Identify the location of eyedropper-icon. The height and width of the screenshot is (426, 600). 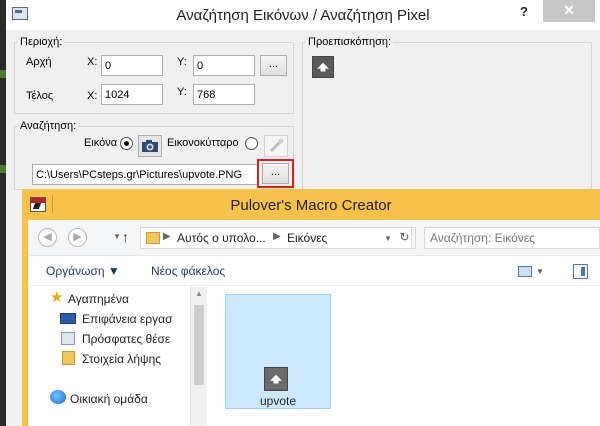
(276, 145).